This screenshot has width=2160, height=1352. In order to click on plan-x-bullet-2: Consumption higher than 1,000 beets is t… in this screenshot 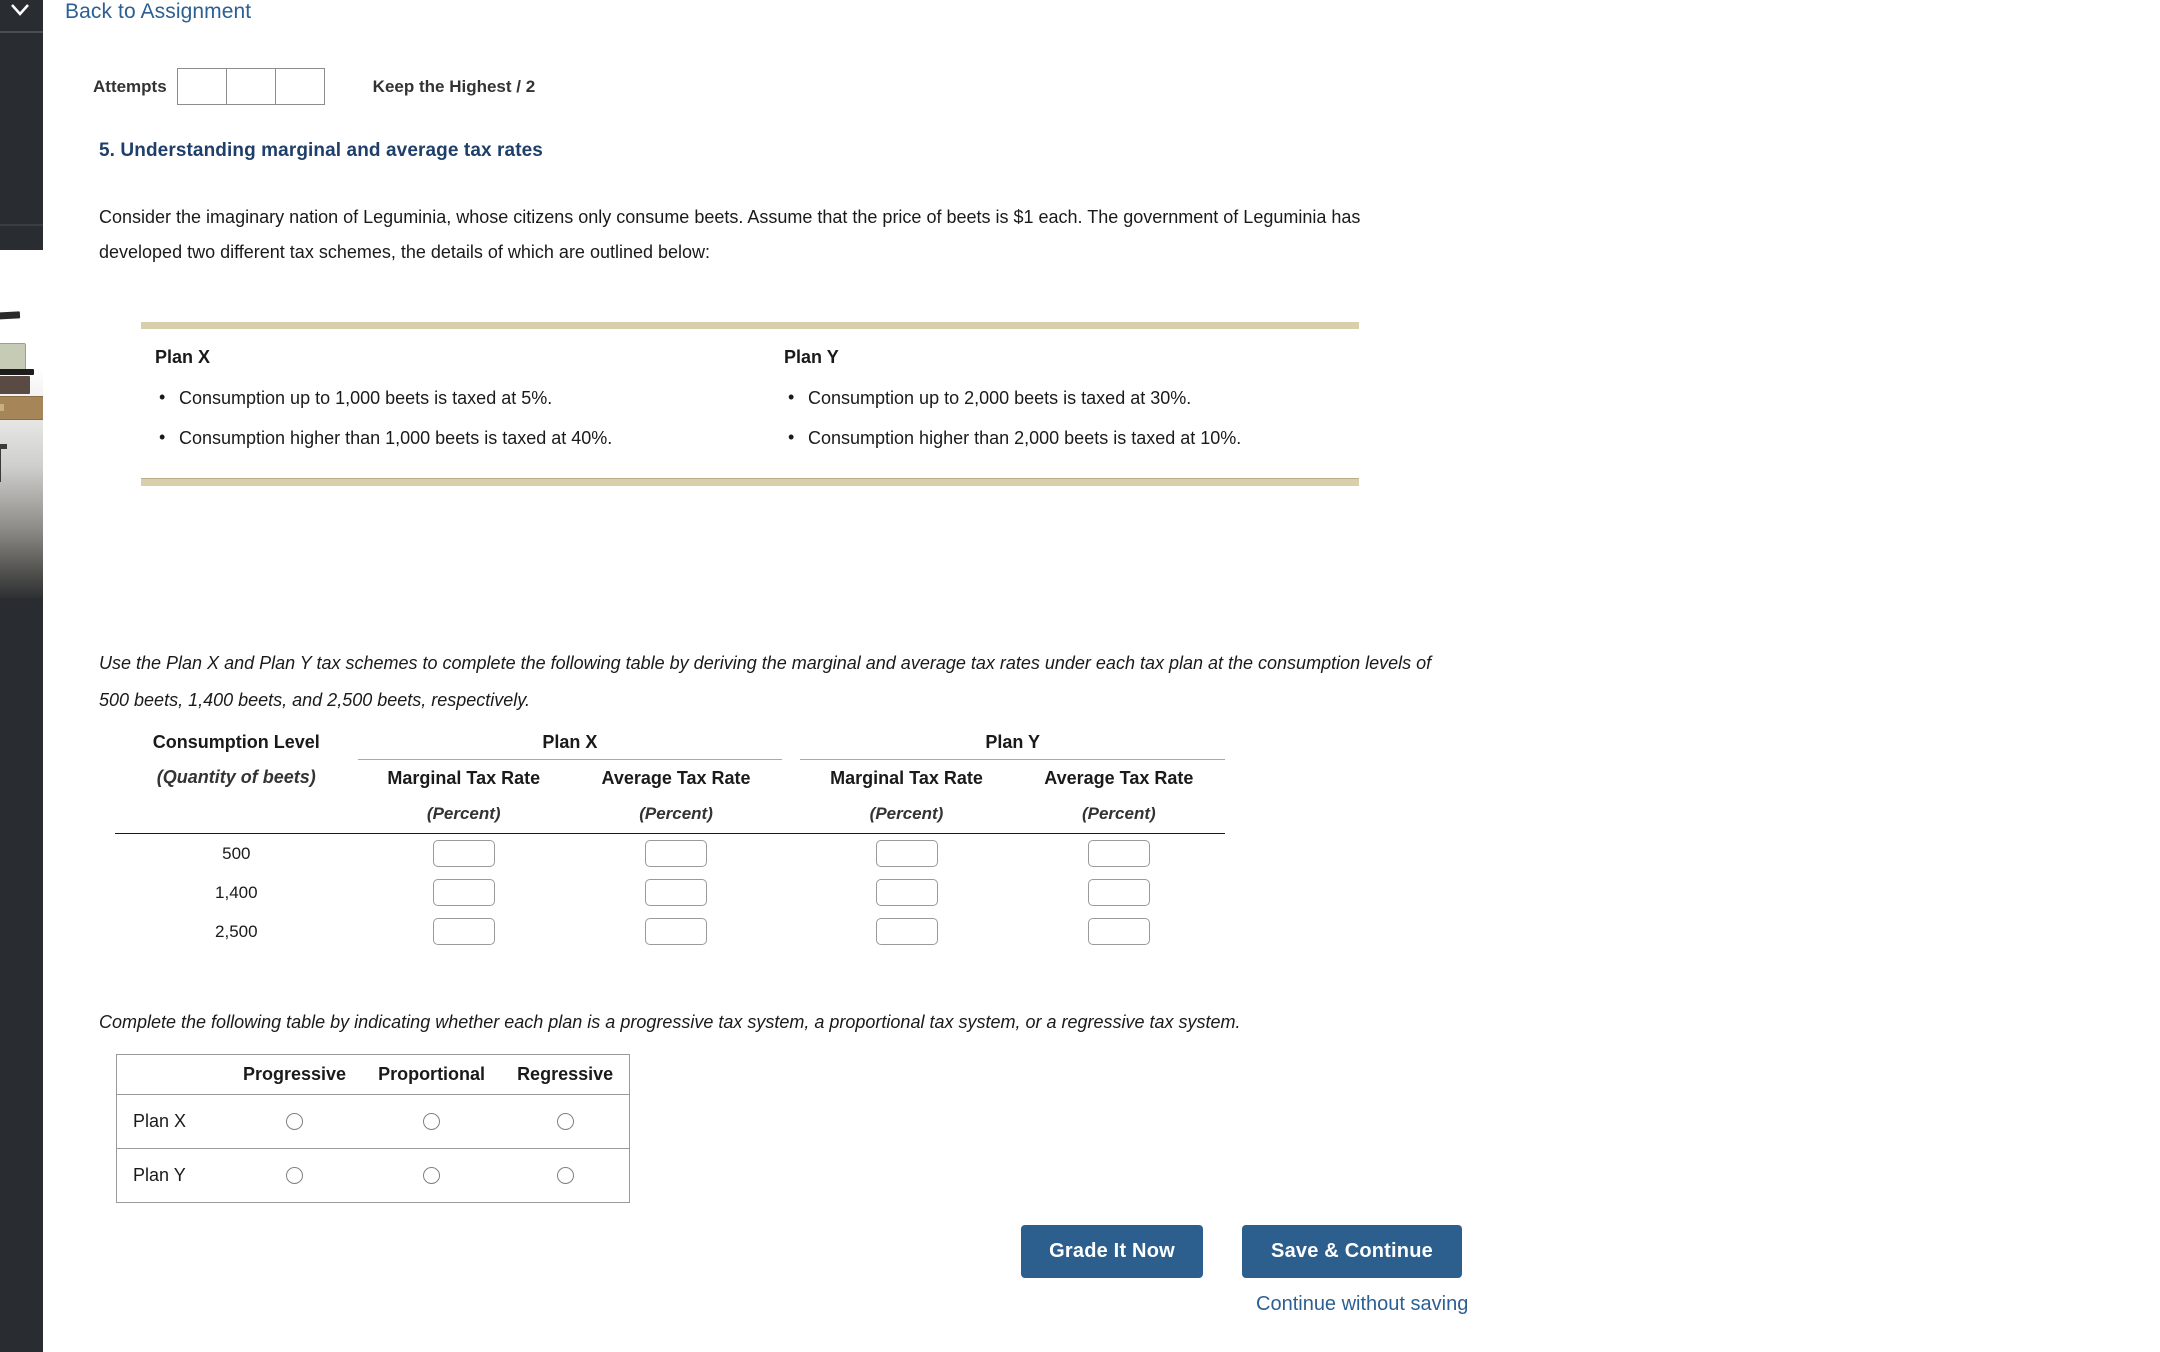, I will do `click(452, 438)`.